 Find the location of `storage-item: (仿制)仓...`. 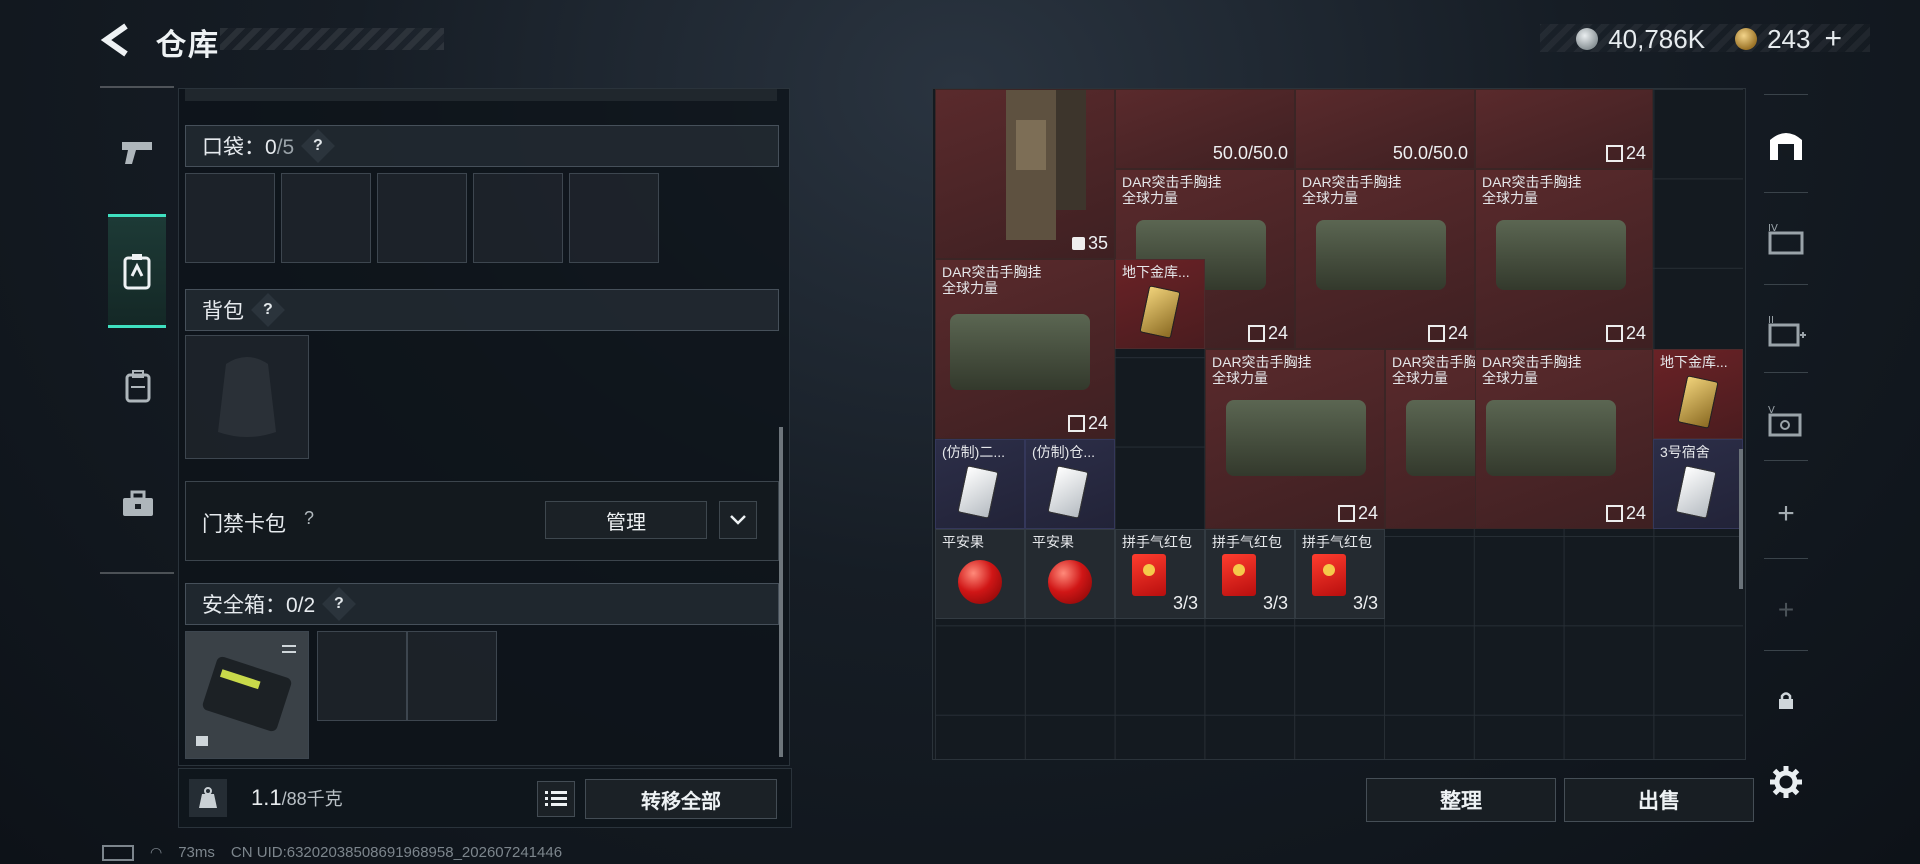

storage-item: (仿制)仓... is located at coordinates (1070, 484).